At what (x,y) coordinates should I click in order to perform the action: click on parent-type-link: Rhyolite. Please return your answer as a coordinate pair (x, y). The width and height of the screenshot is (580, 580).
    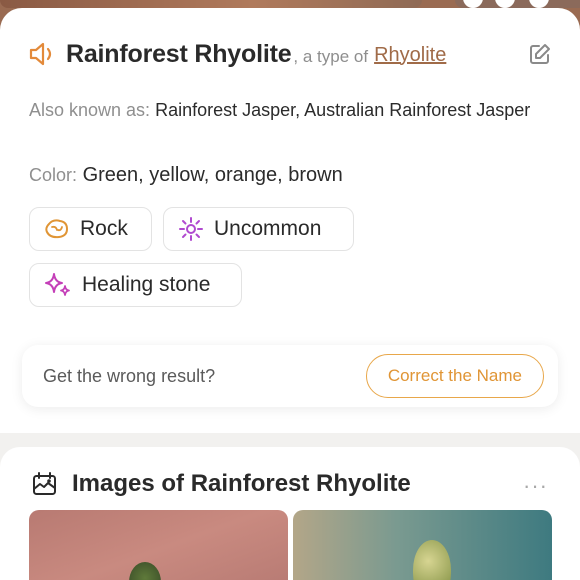
    Looking at the image, I should click on (410, 55).